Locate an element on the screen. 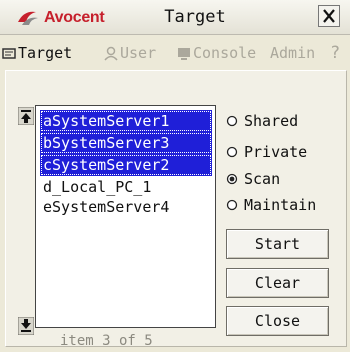 The image size is (350, 352). radio-maintain: Maintain is located at coordinates (271, 205).